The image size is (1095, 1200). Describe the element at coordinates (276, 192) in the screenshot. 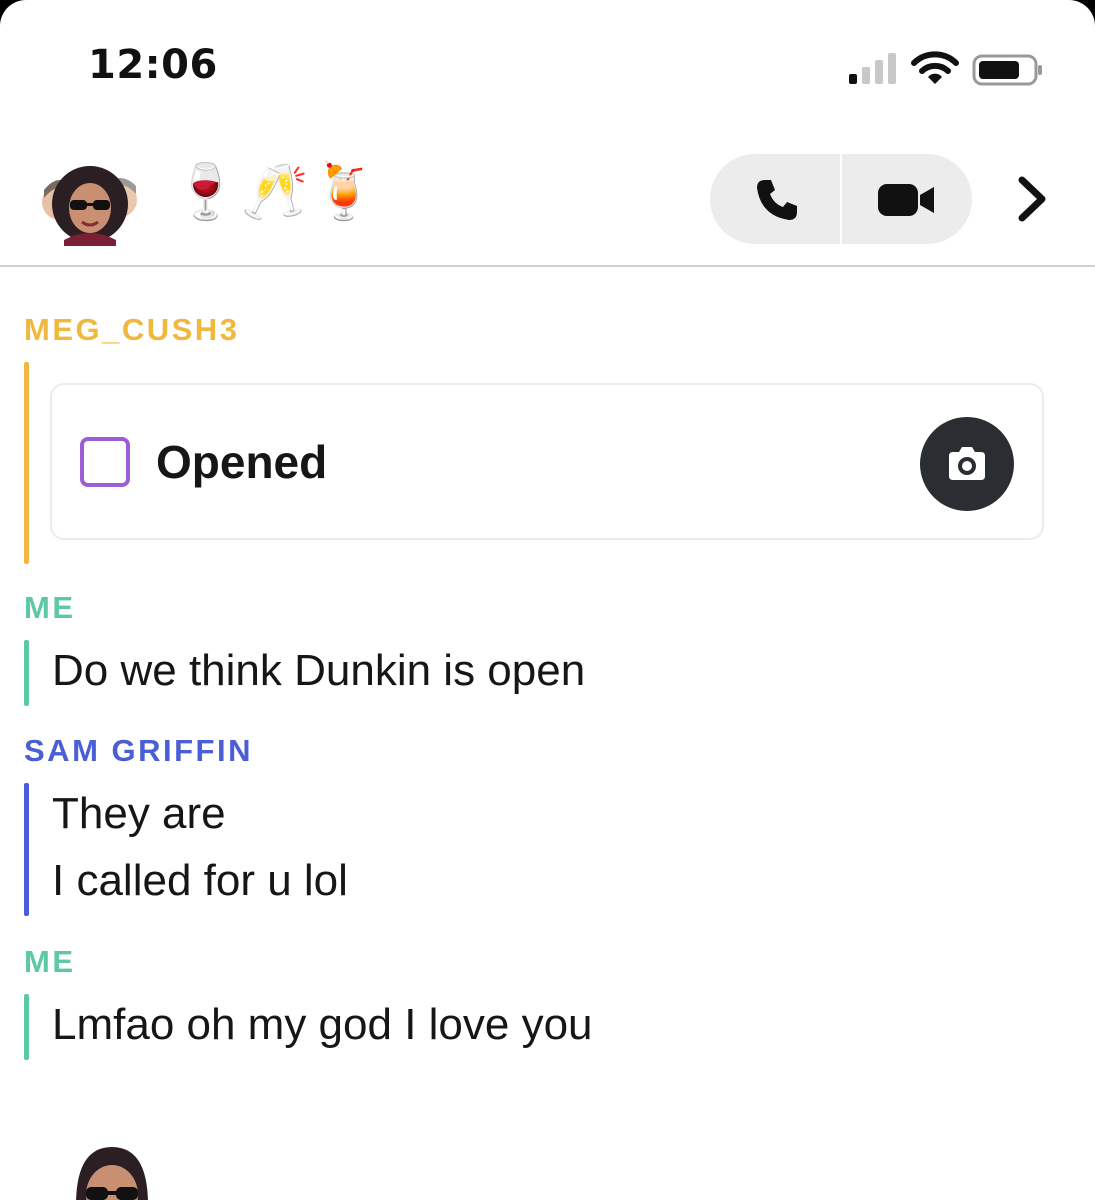

I see `chat-title-emojis: 🍷🥂🍹` at that location.